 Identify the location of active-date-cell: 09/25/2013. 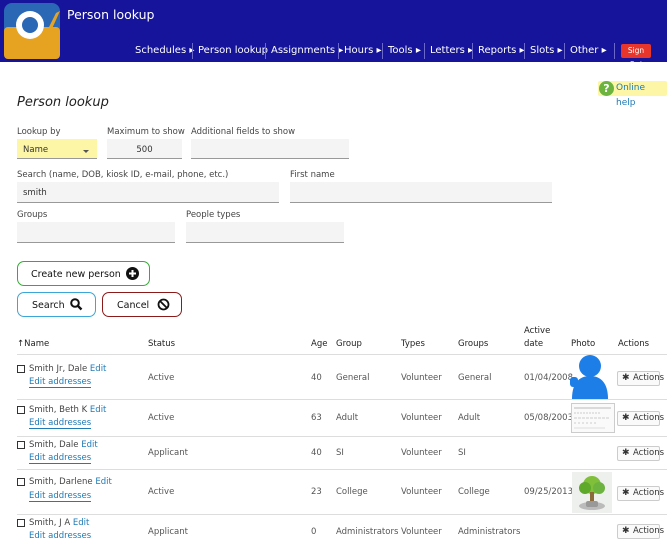
(548, 492).